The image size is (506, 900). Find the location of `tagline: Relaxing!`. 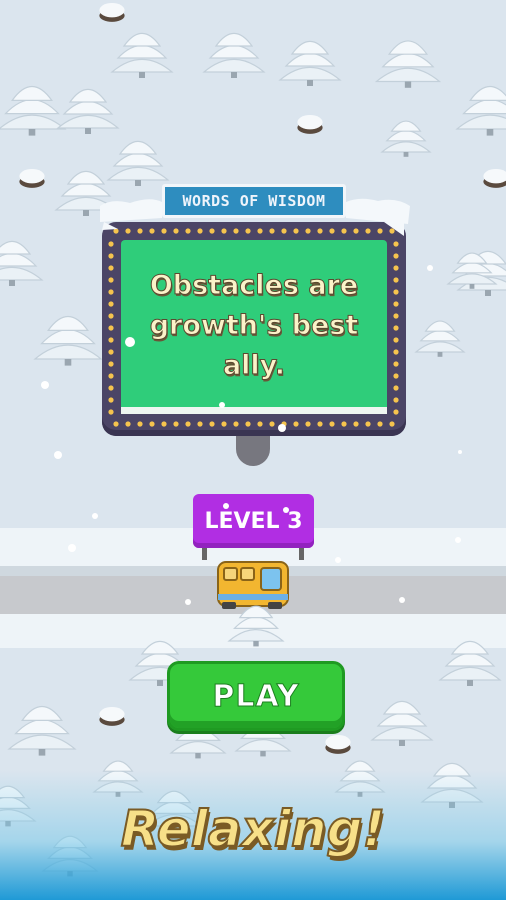

tagline: Relaxing! is located at coordinates (253, 829).